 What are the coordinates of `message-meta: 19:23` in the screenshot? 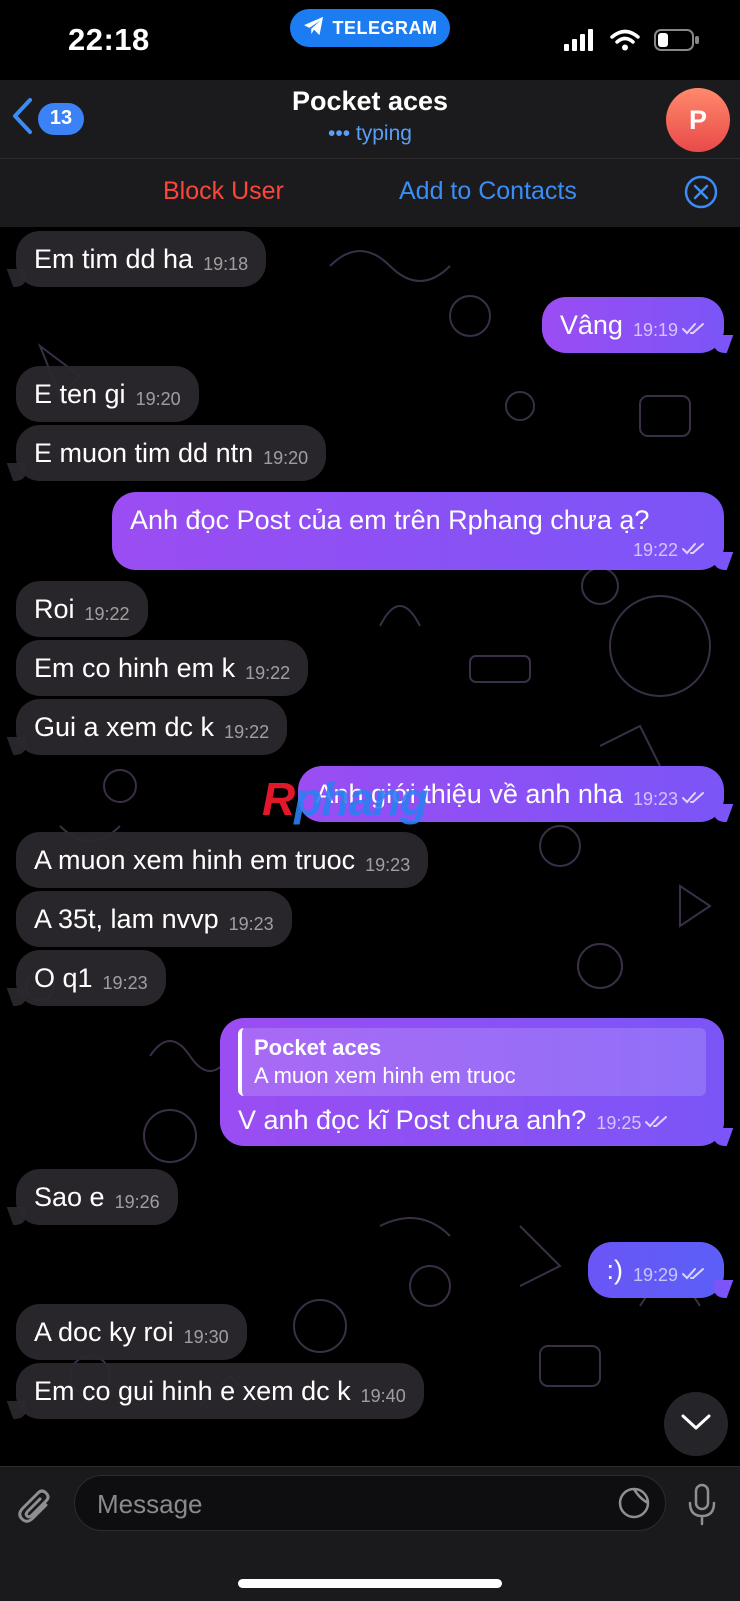 It's located at (669, 799).